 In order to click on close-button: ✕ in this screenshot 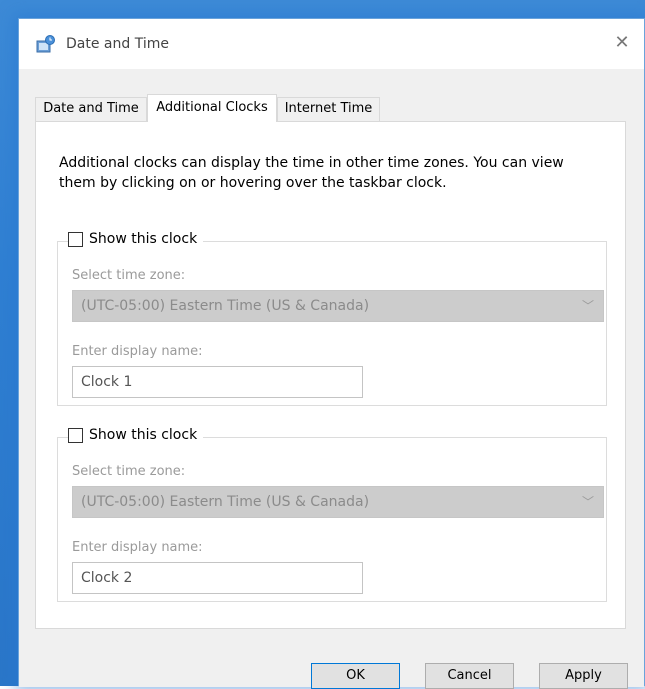, I will do `click(622, 43)`.